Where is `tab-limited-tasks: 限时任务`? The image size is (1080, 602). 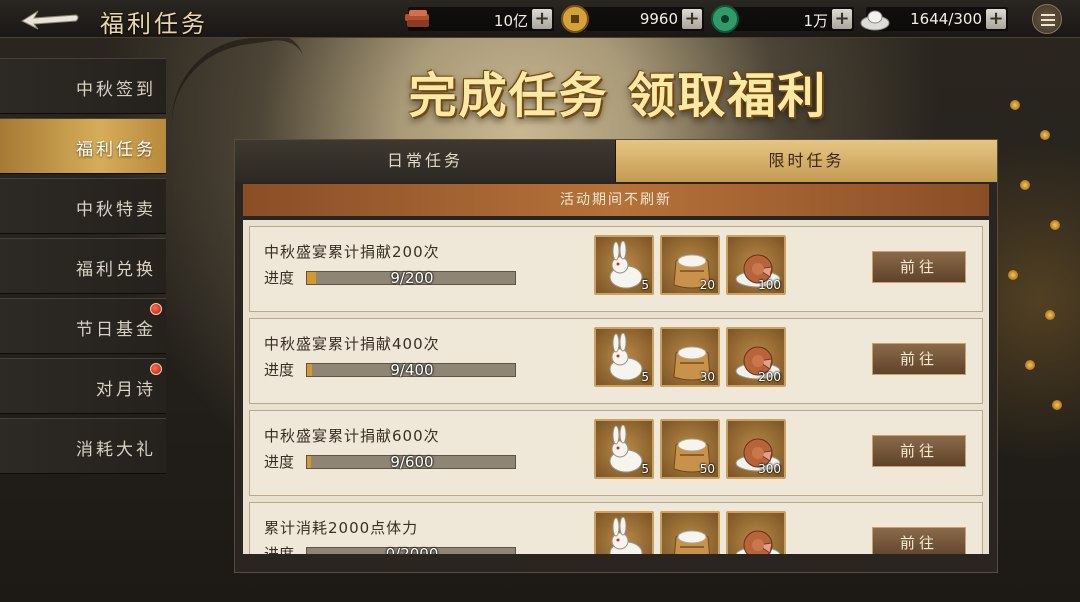 tab-limited-tasks: 限时任务 is located at coordinates (806, 161).